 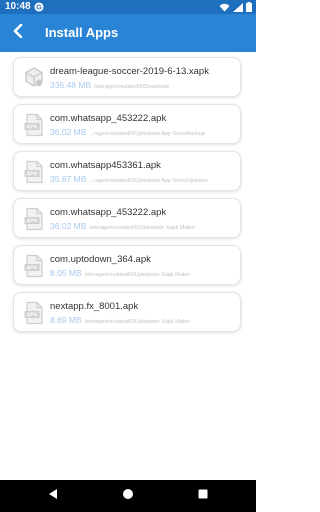 I want to click on back-arrow-icon, so click(x=18, y=33).